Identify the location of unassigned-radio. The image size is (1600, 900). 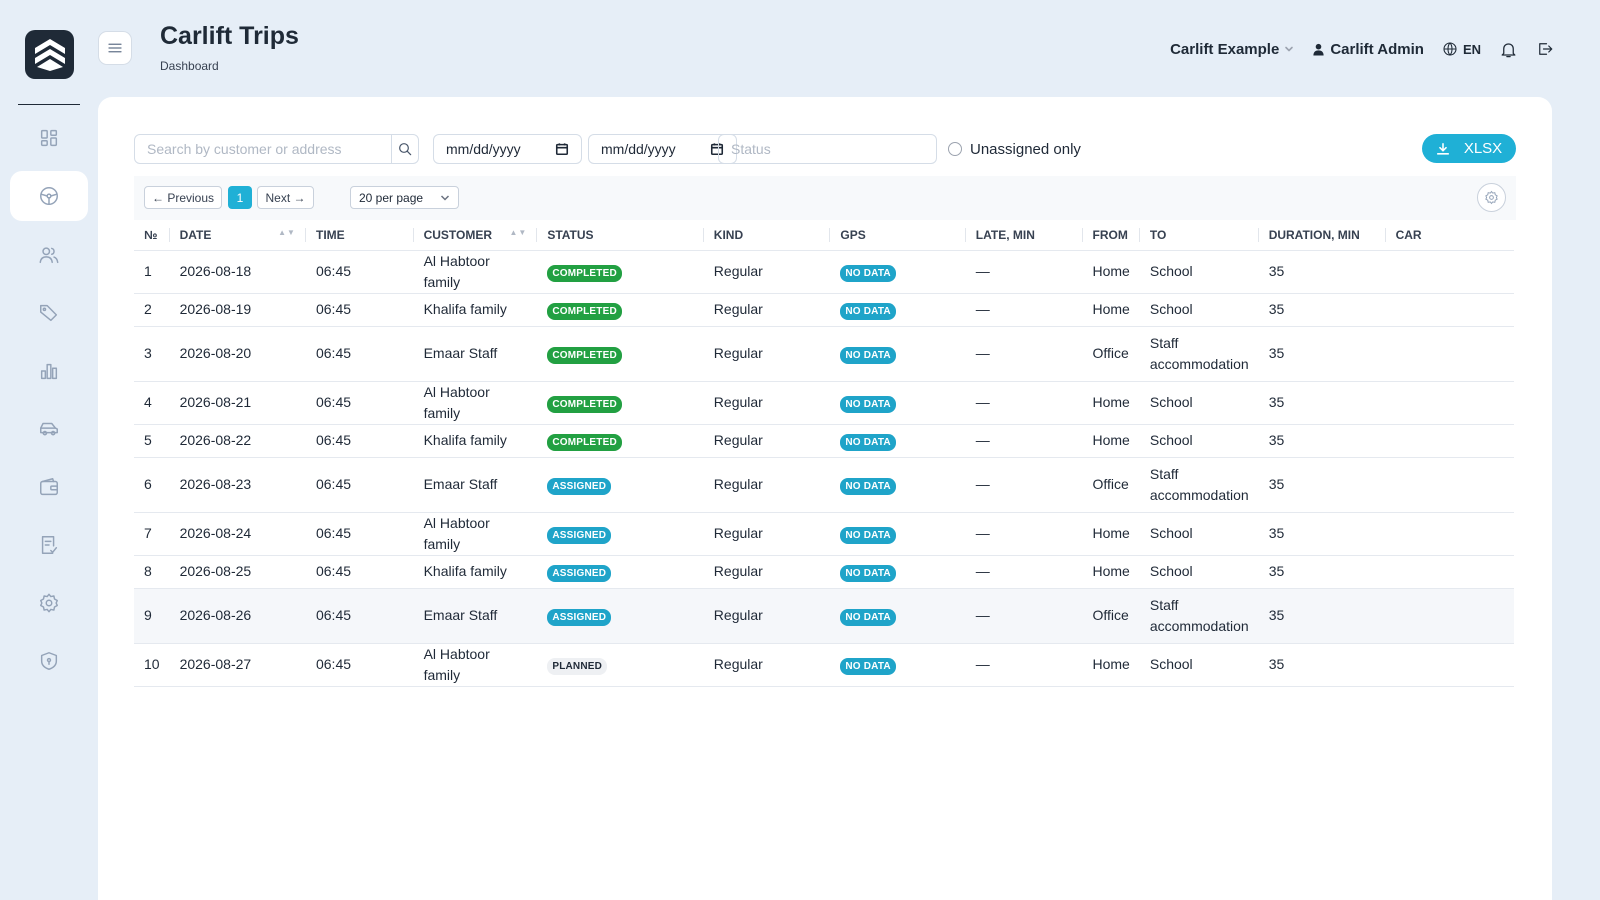
(955, 149).